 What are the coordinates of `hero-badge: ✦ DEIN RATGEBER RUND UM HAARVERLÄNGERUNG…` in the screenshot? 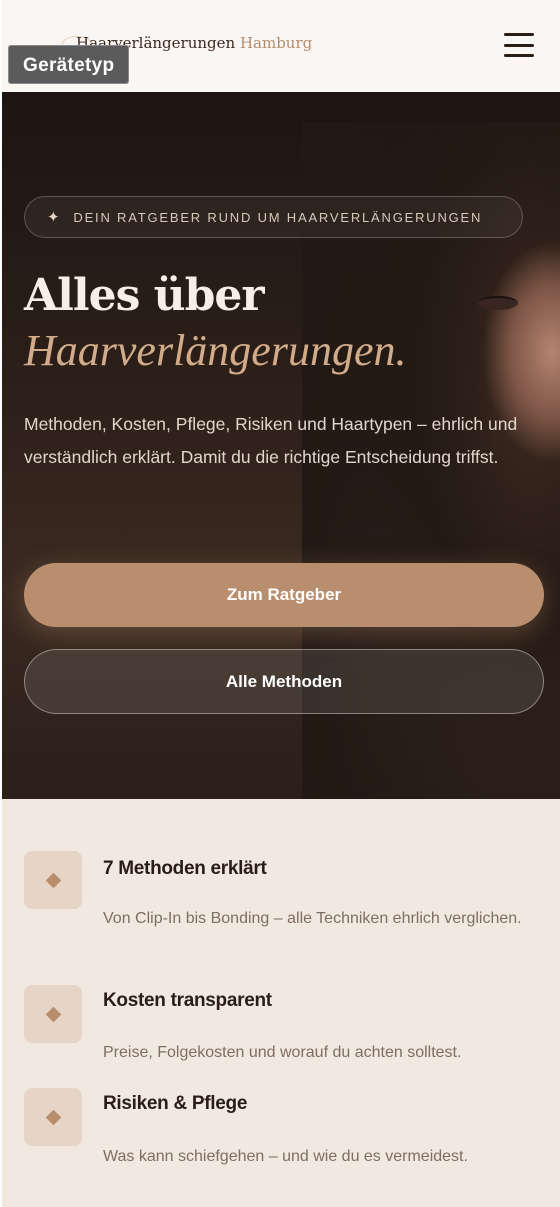 It's located at (273, 217).